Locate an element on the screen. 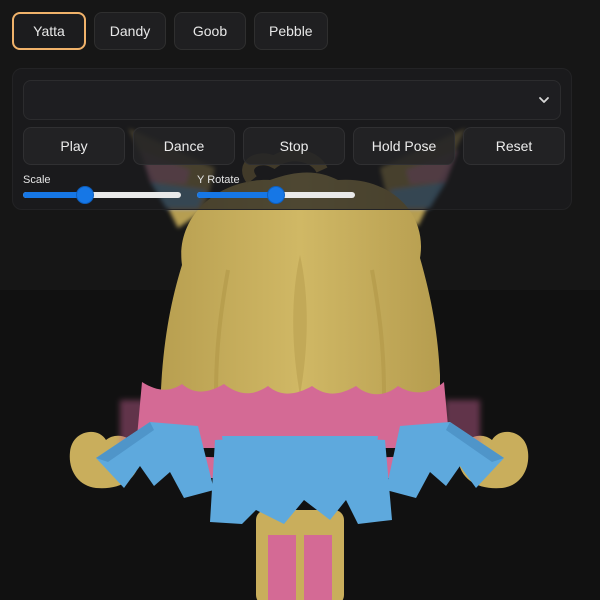 This screenshot has height=600, width=600. animation-select is located at coordinates (292, 100).